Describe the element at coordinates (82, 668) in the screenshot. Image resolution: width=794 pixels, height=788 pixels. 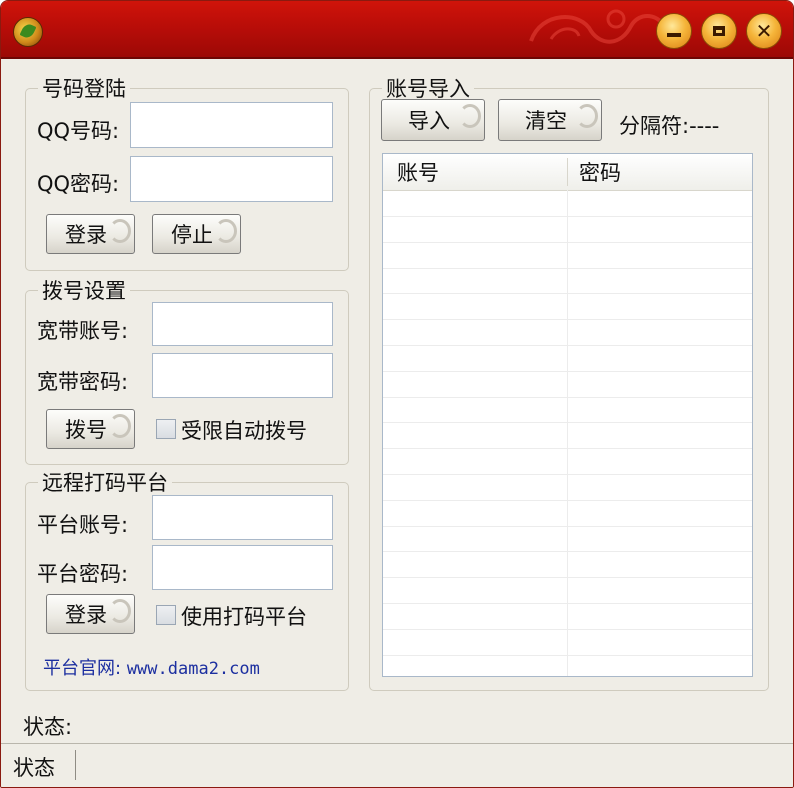
I see `platform-website-label: 平台官网:` at that location.